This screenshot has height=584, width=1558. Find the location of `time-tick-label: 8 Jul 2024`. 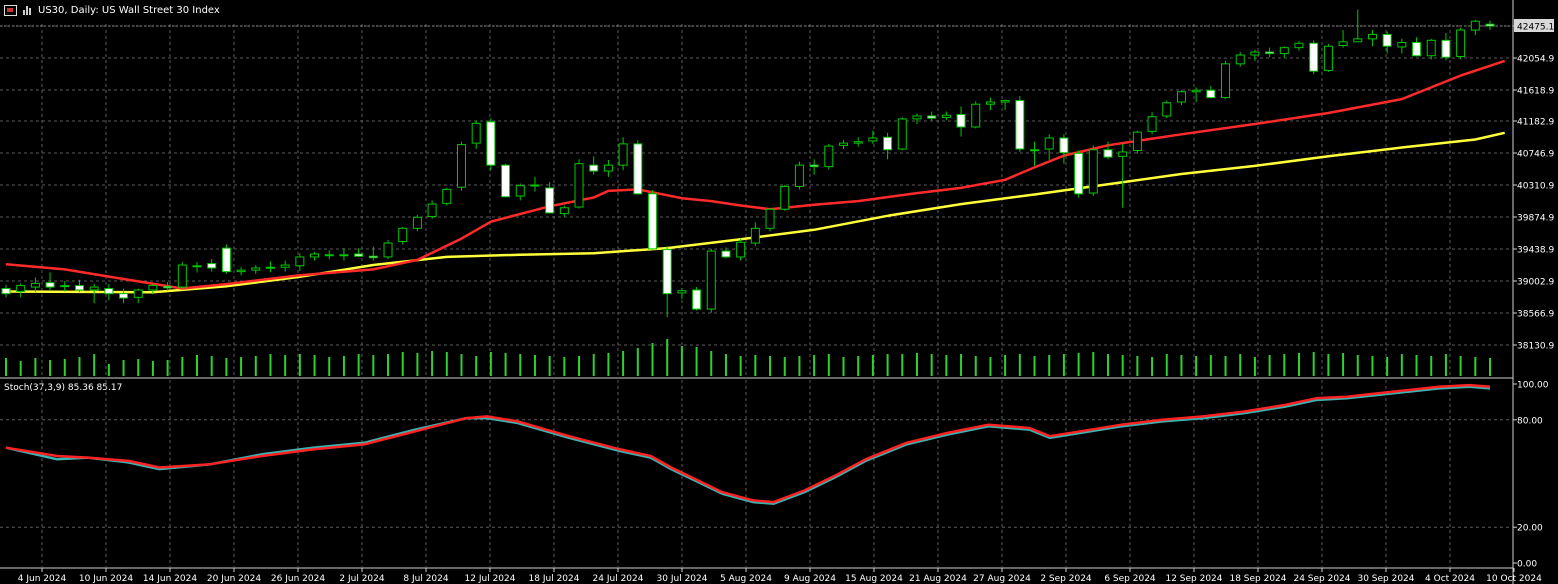

time-tick-label: 8 Jul 2024 is located at coordinates (425, 579).